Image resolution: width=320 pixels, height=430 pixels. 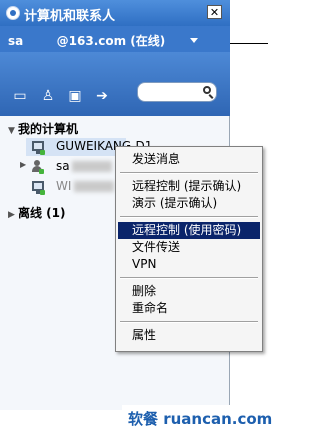 What do you see at coordinates (87, 41) in the screenshot?
I see `account-label: sa @163.com (在线)` at bounding box center [87, 41].